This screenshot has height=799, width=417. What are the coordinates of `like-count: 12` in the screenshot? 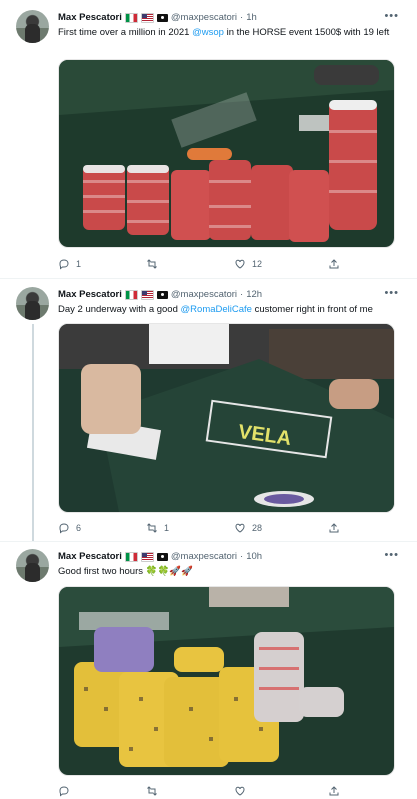 It's located at (257, 264).